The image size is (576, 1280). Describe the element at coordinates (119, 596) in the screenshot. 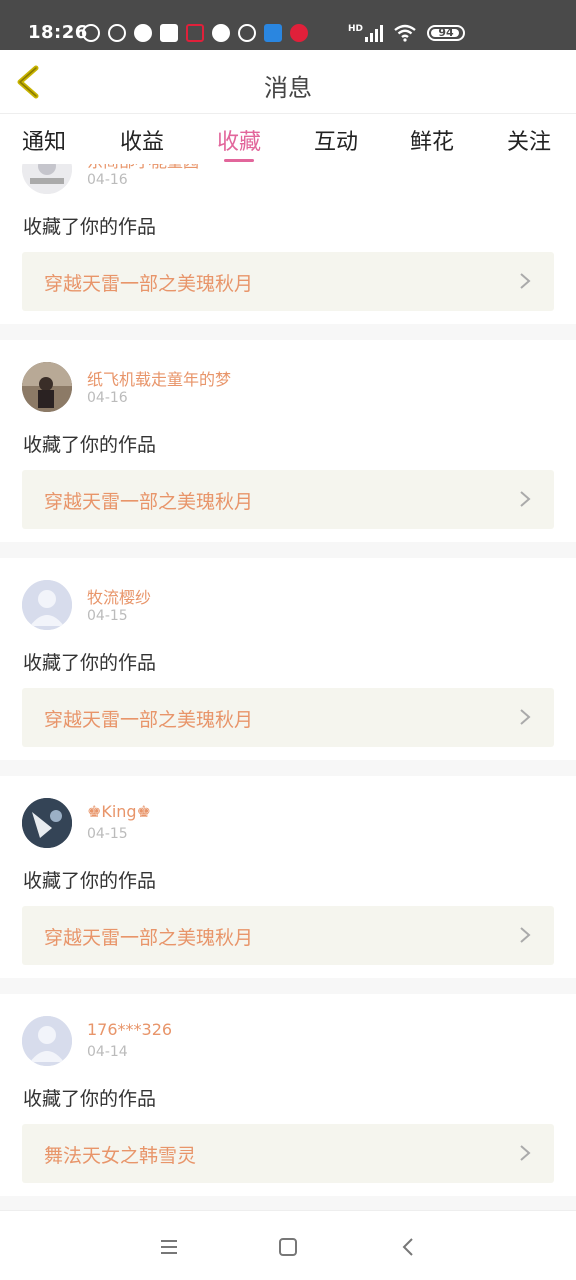

I see `username: 牧流樱纱` at that location.